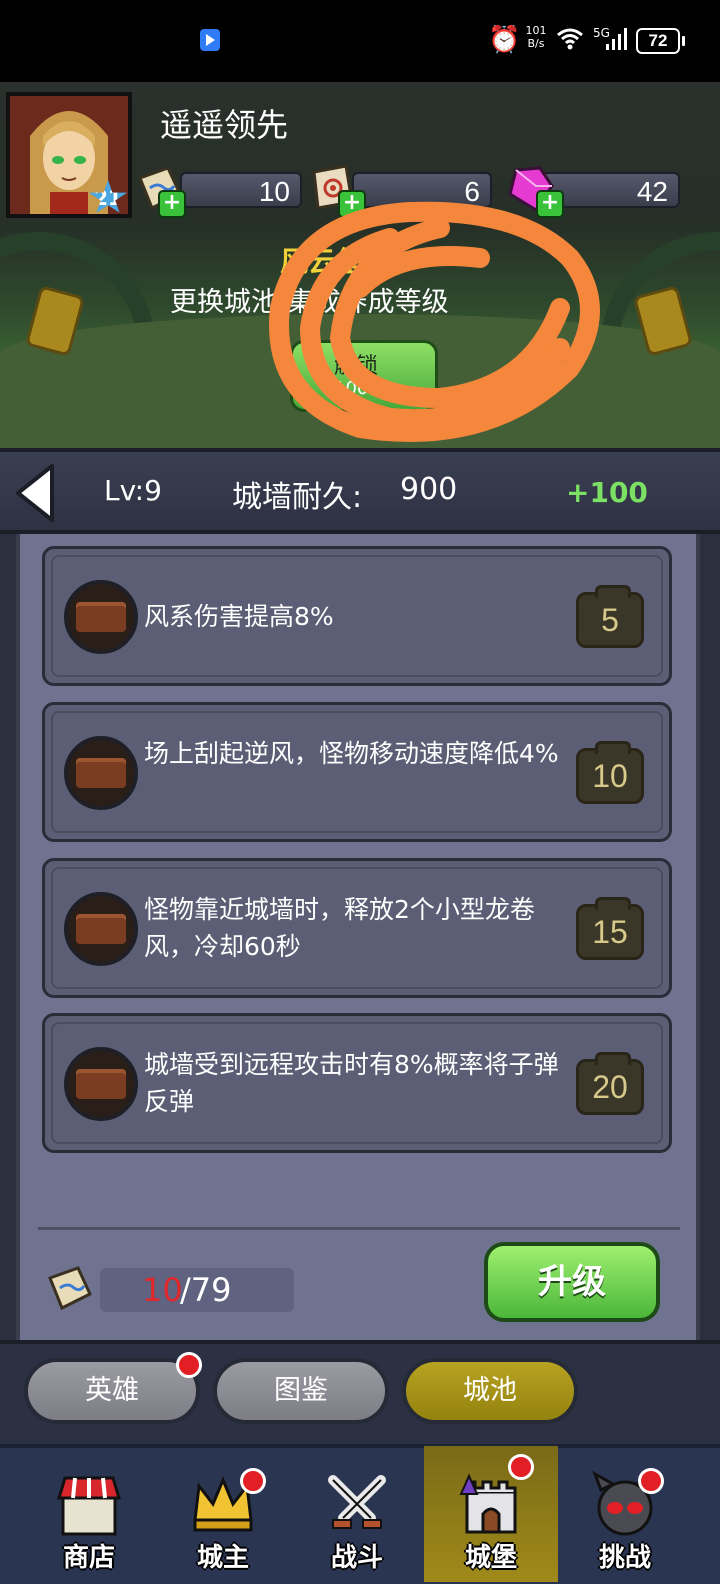 The height and width of the screenshot is (1584, 720). Describe the element at coordinates (223, 1514) in the screenshot. I see `nav-lord: 城主` at that location.